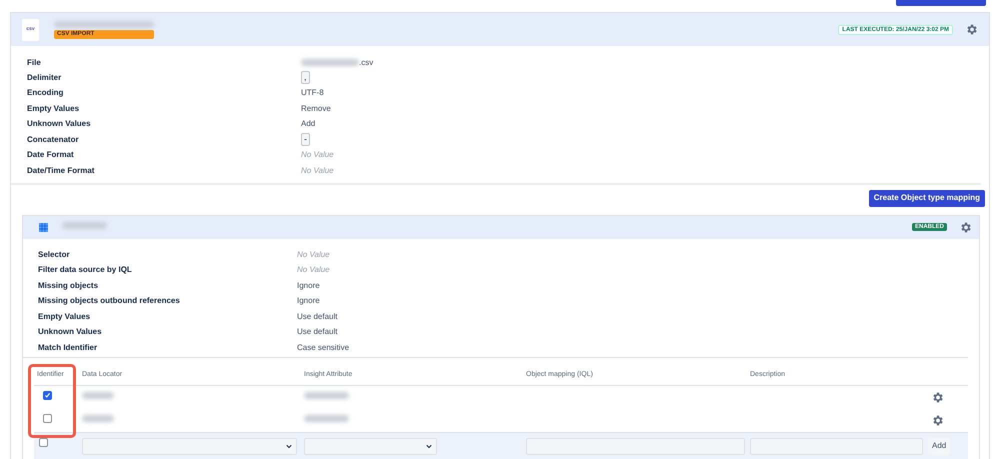 This screenshot has height=459, width=998. Describe the element at coordinates (45, 93) in the screenshot. I see `field-label: Encoding` at that location.